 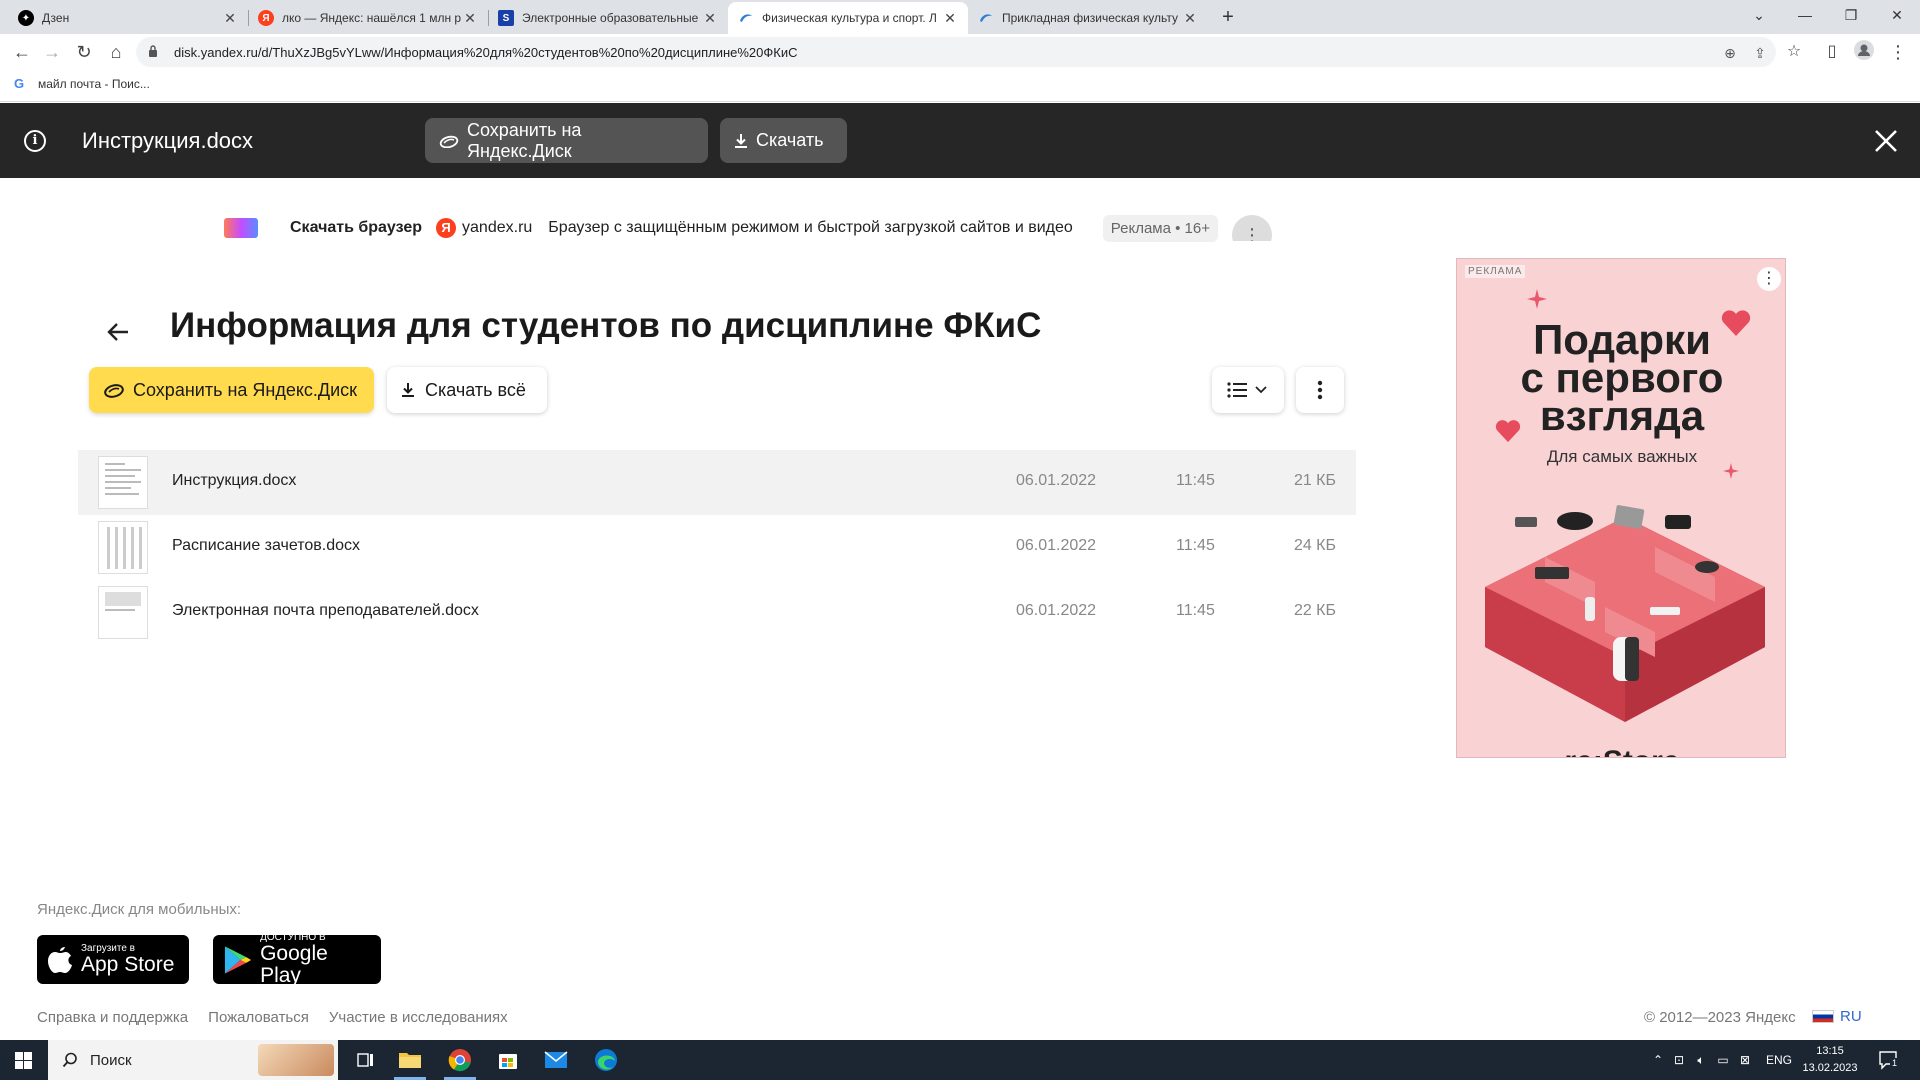 I want to click on mobile-apps-label: Яндекс.Диск для мобильных:, so click(x=139, y=909).